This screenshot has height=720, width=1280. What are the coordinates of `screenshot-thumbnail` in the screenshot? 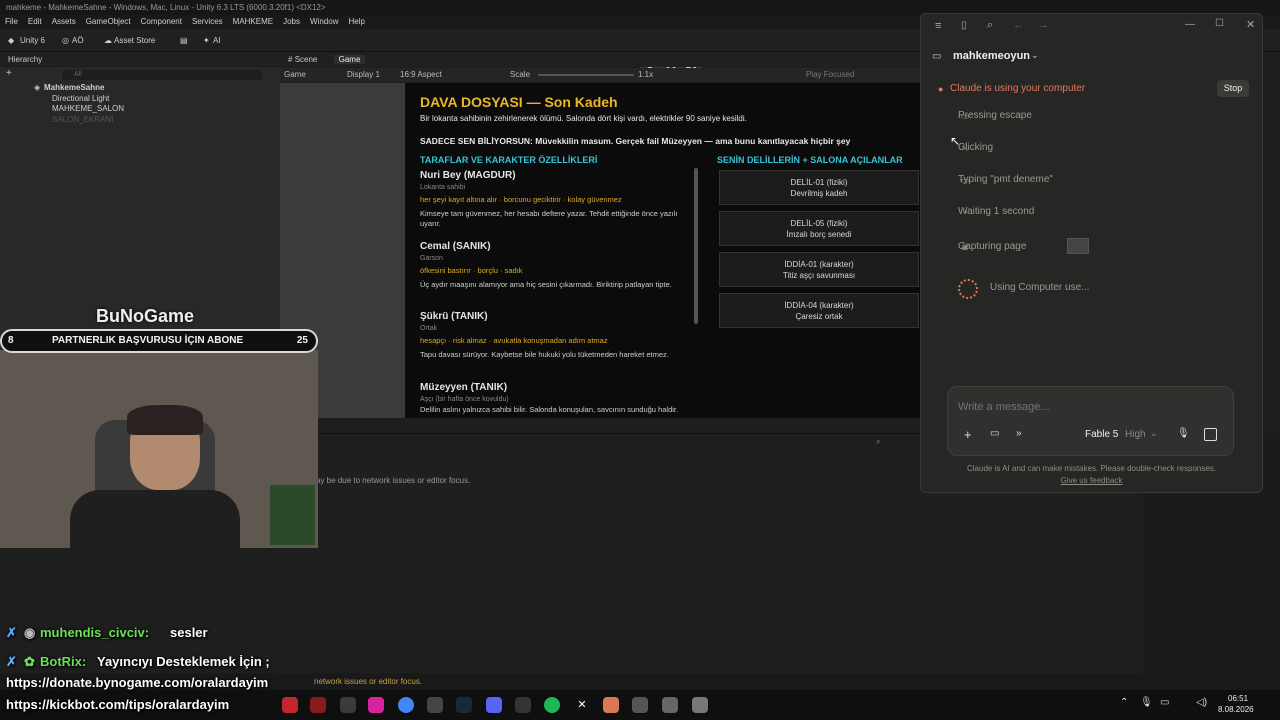 It's located at (1078, 246).